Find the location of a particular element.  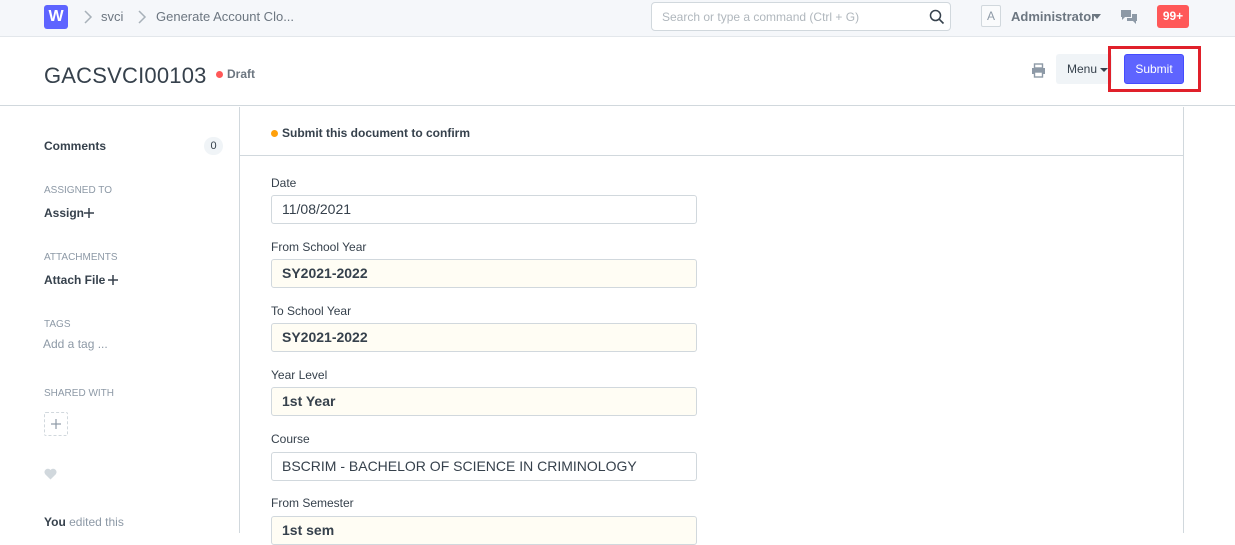

status-indicator-dot is located at coordinates (219, 74).